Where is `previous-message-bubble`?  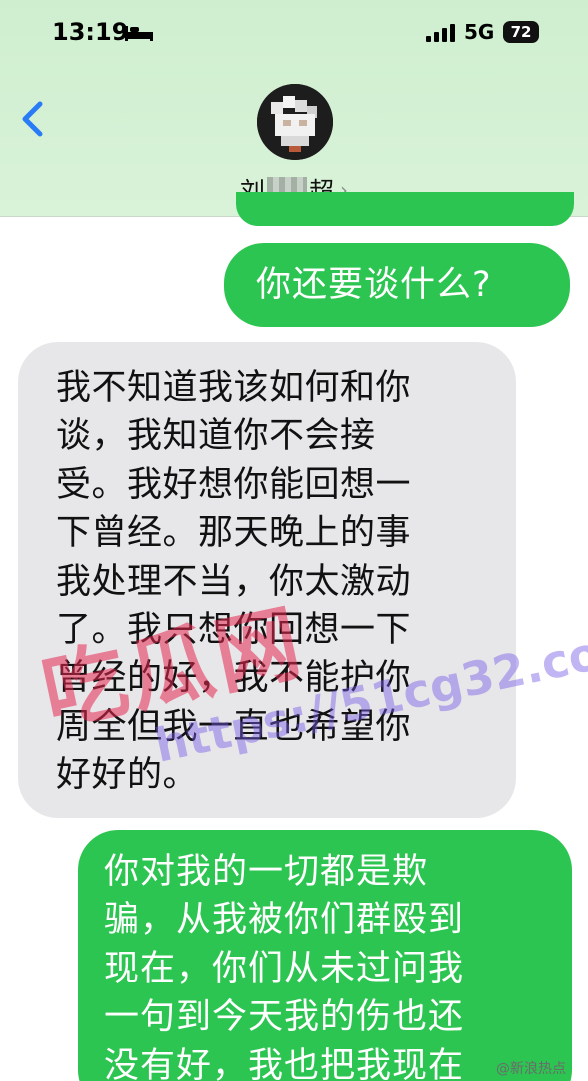 previous-message-bubble is located at coordinates (405, 209).